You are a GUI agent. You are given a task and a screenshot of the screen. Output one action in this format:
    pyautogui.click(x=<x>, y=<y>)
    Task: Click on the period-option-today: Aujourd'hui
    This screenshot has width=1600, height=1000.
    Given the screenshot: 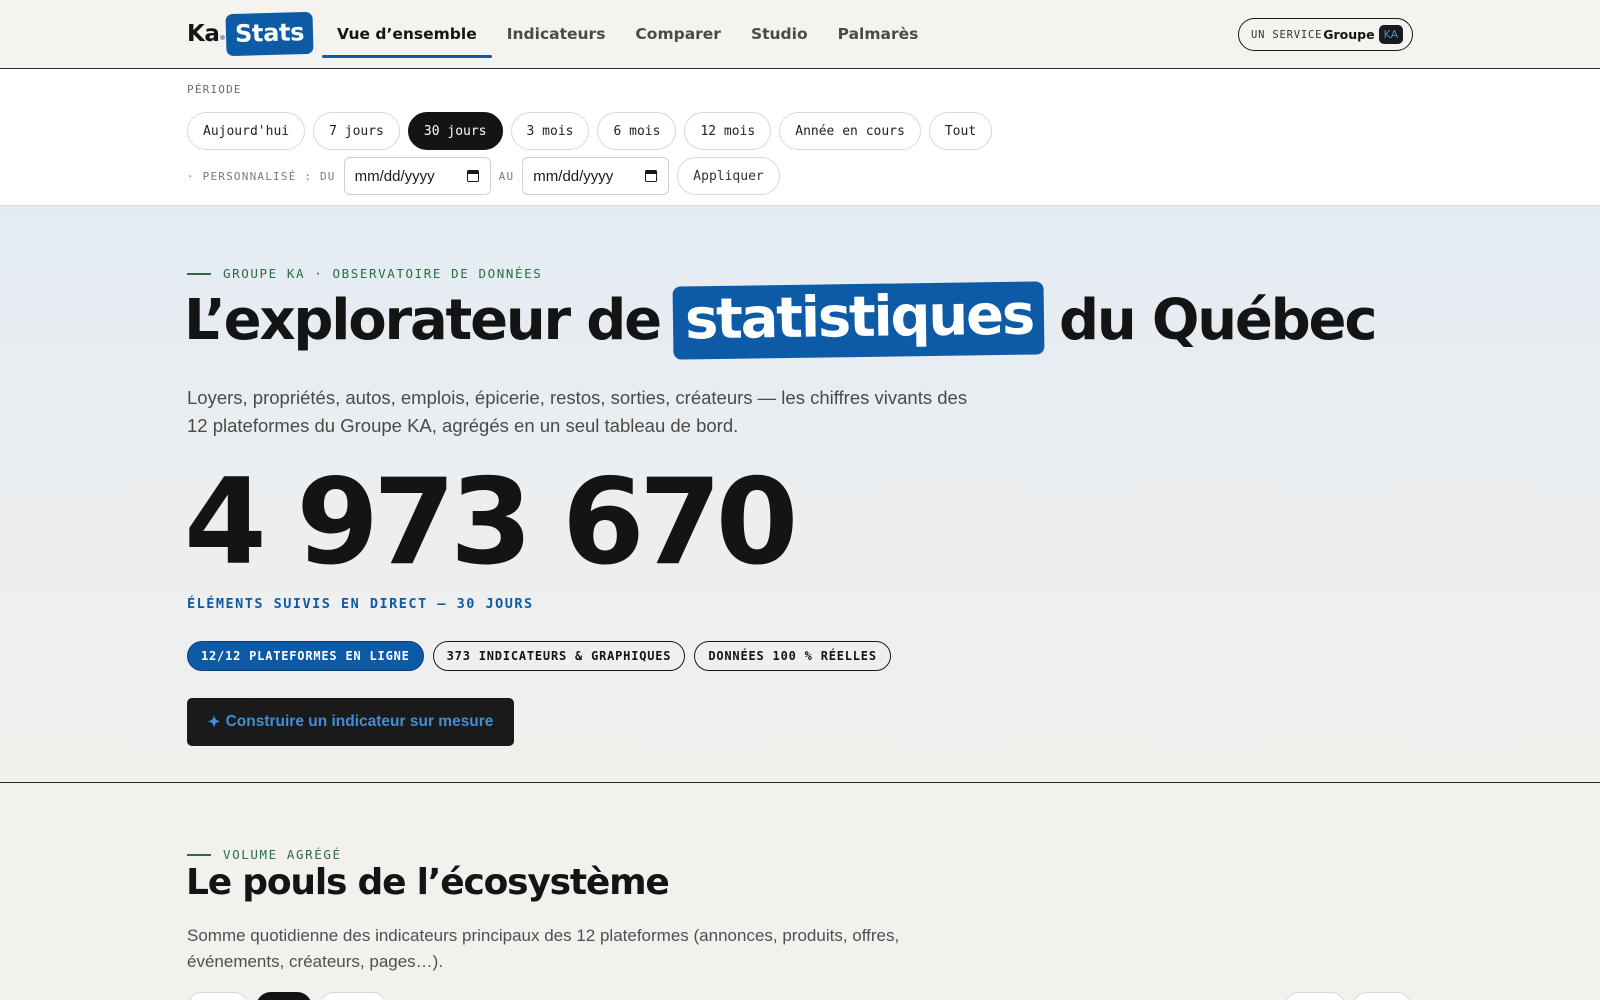 What is the action you would take?
    pyautogui.click(x=246, y=131)
    